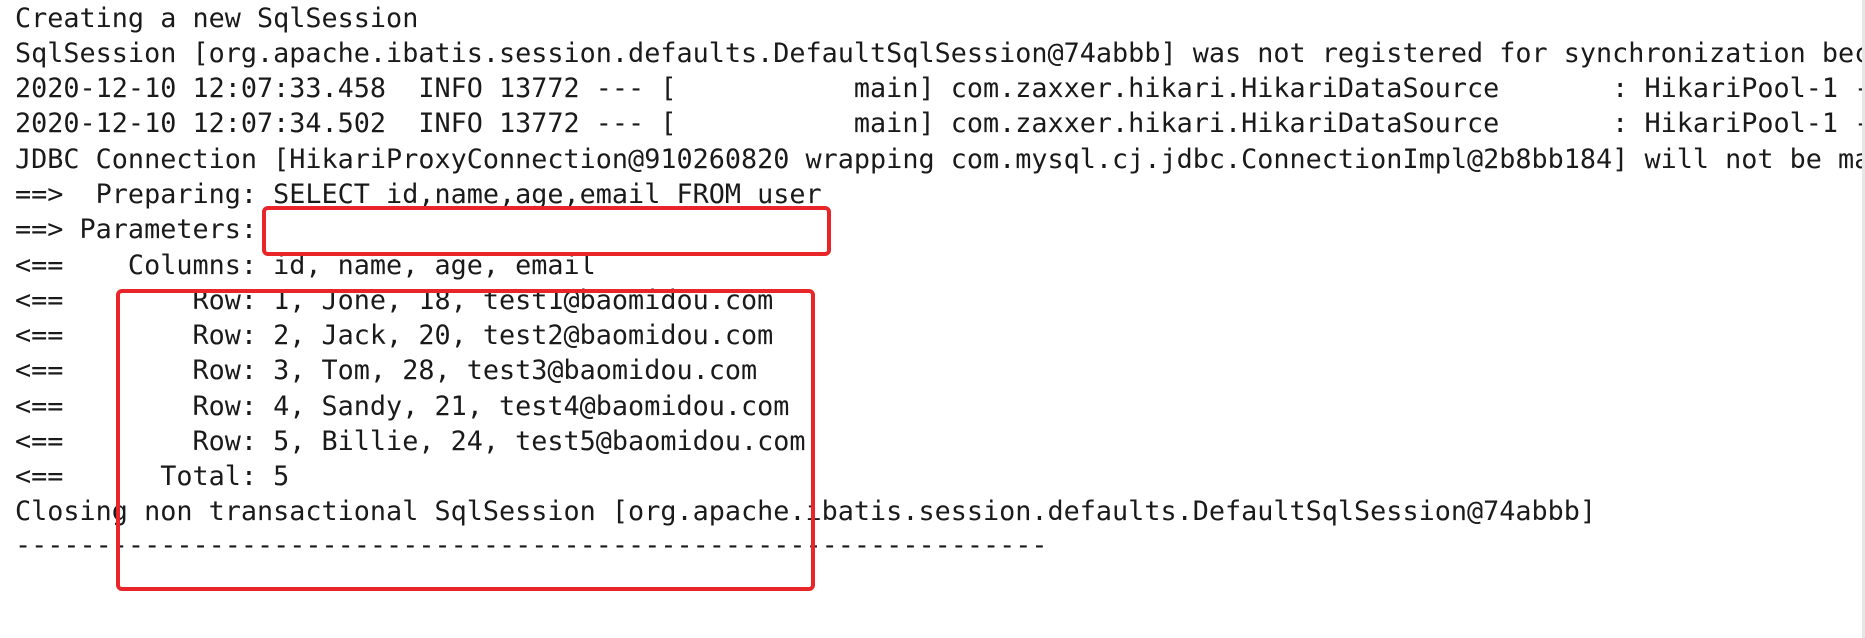  What do you see at coordinates (546, 231) in the screenshot?
I see `sql-statement-highlight-box` at bounding box center [546, 231].